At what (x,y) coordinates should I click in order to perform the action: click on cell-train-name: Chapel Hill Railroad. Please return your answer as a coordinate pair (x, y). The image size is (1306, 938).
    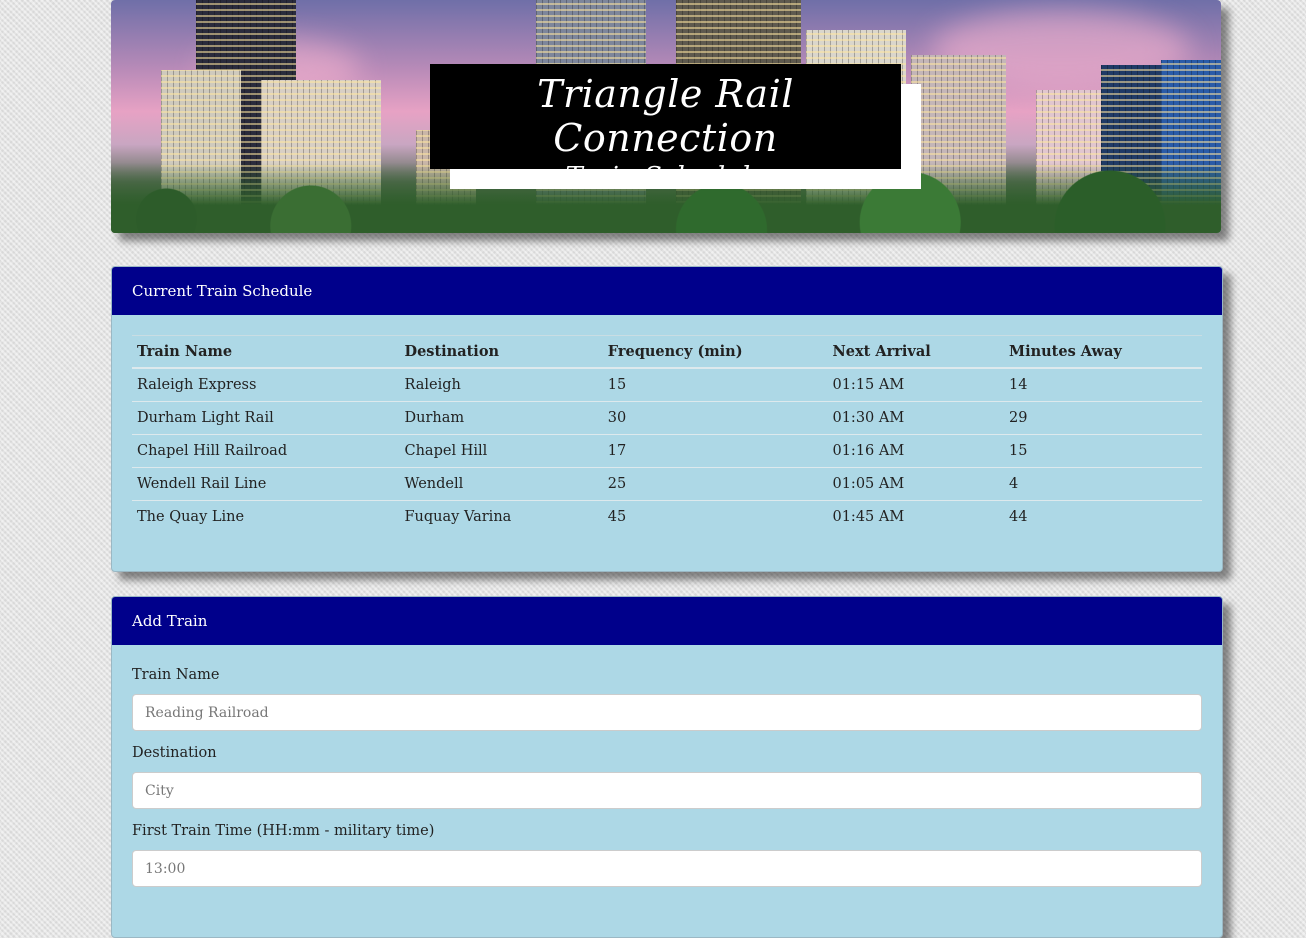
    Looking at the image, I should click on (266, 451).